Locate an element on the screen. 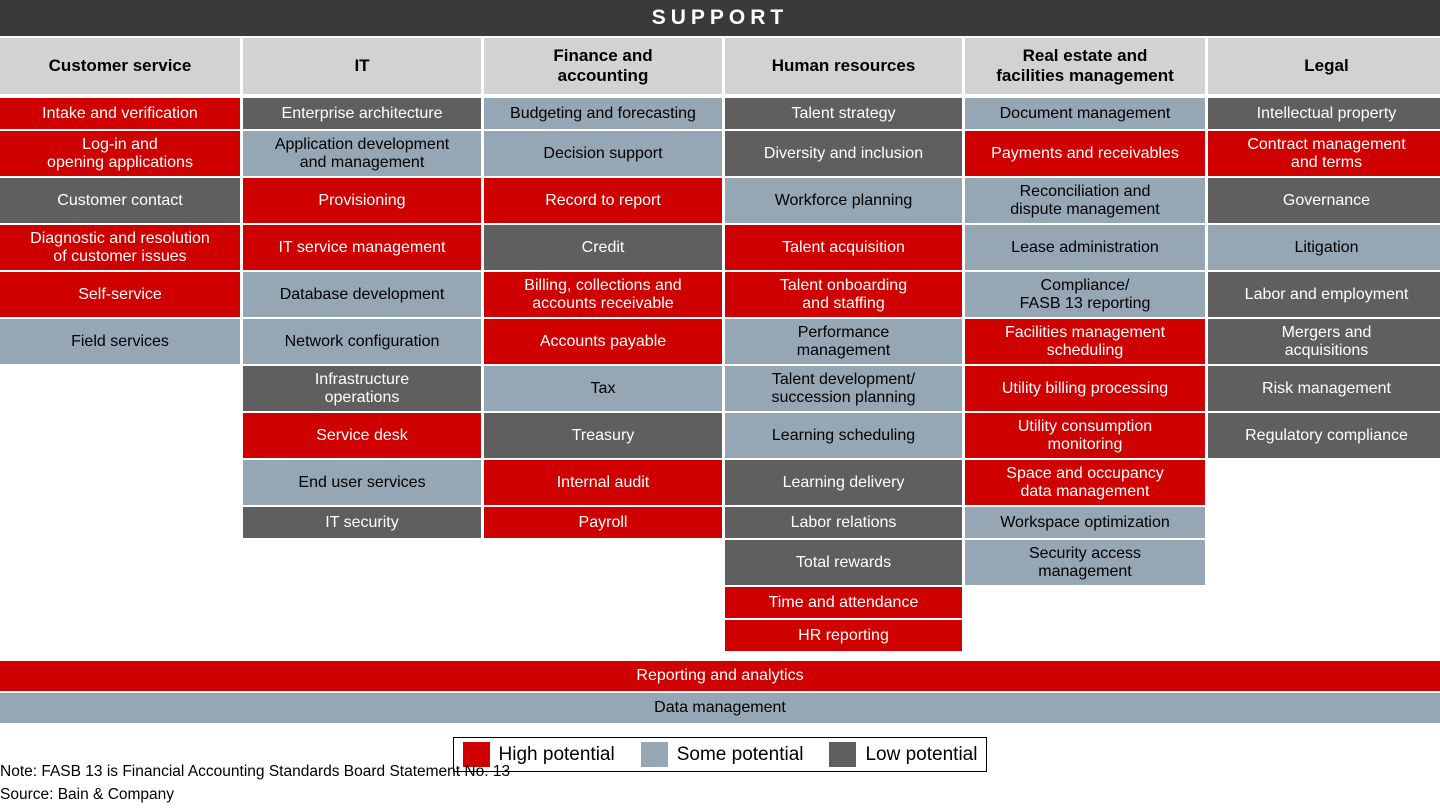 The image size is (1440, 810). matrix-cell: Enterprise architecture is located at coordinates (362, 113).